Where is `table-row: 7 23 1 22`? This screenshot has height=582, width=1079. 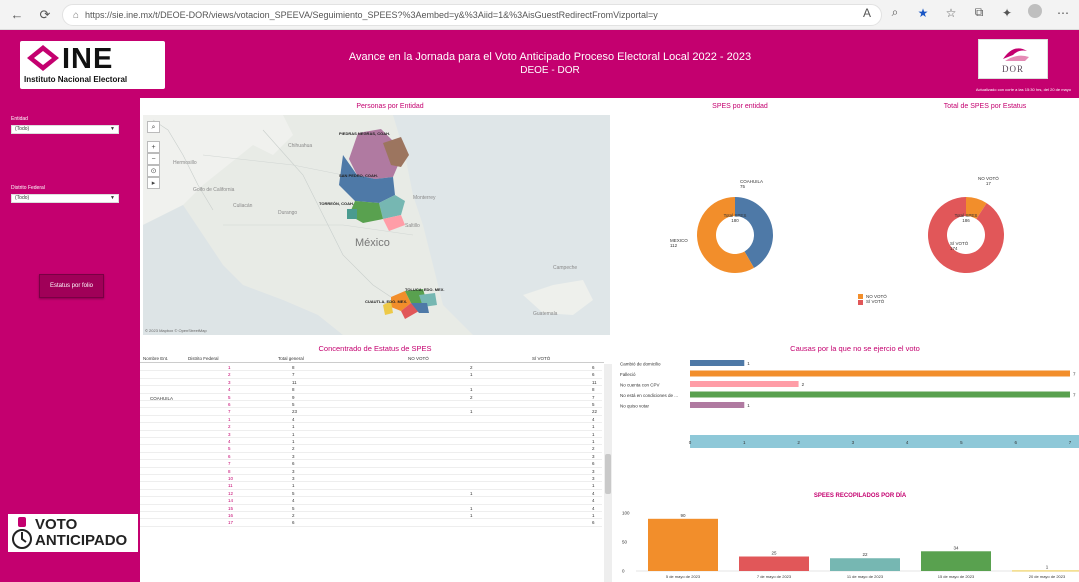 table-row: 7 23 1 22 is located at coordinates (371, 412).